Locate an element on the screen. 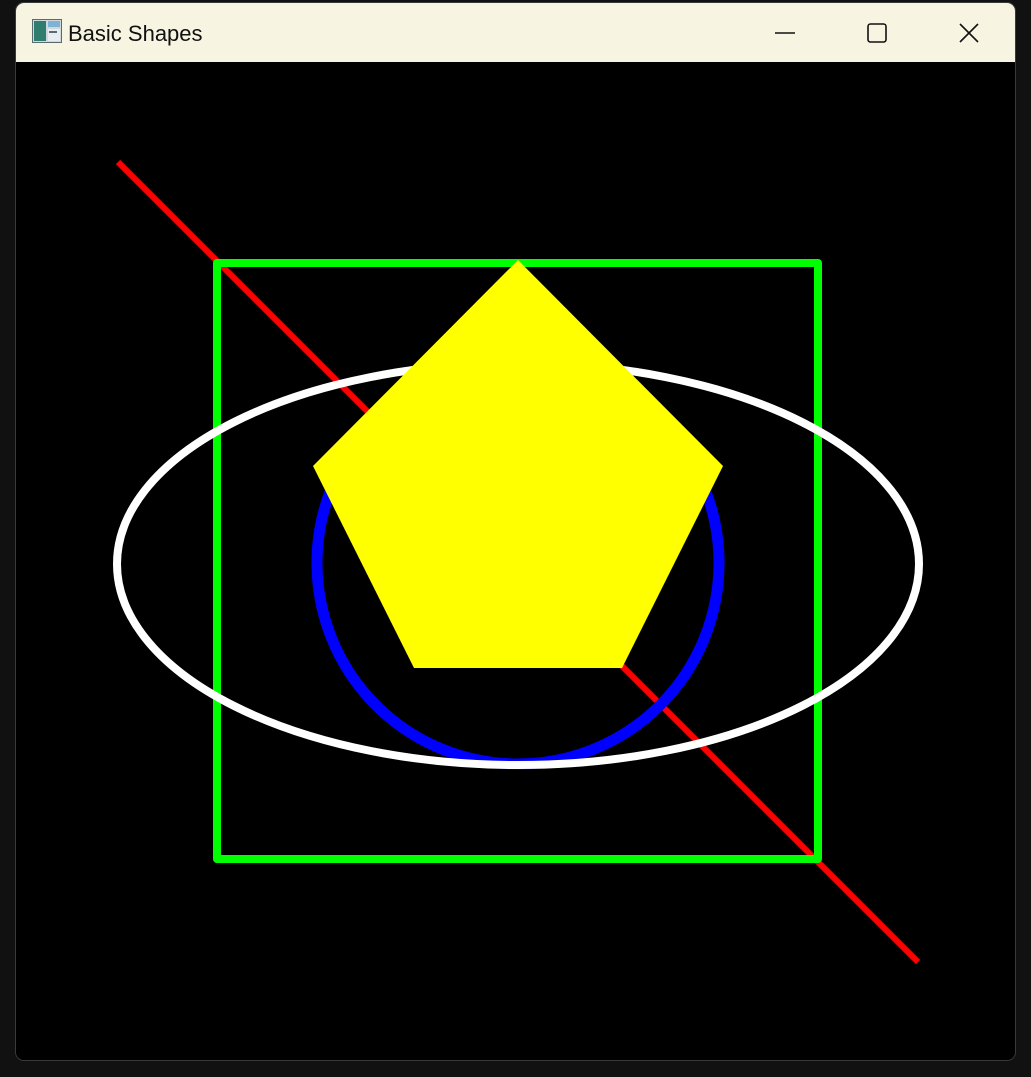 The image size is (1031, 1077). maximize-icon is located at coordinates (877, 32).